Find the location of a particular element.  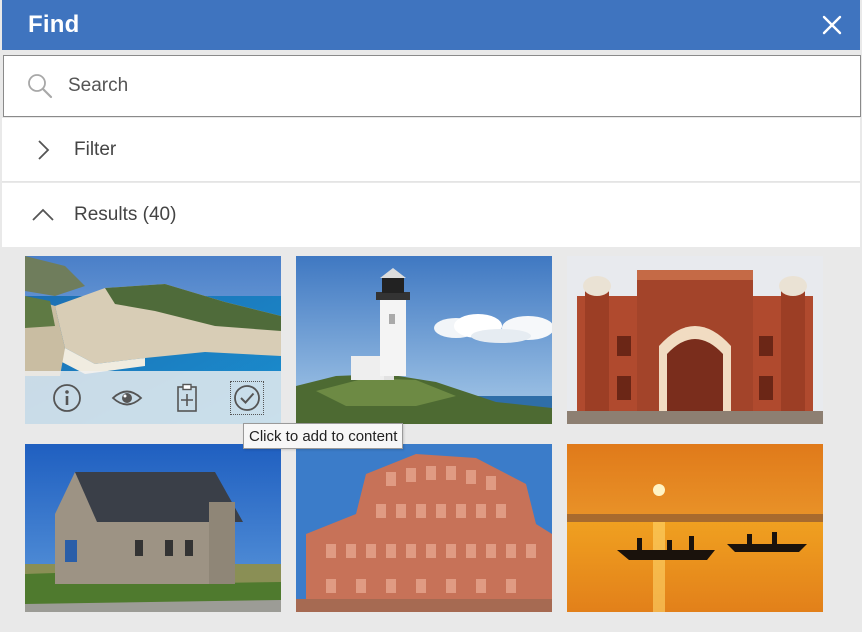

search-box is located at coordinates (432, 86).